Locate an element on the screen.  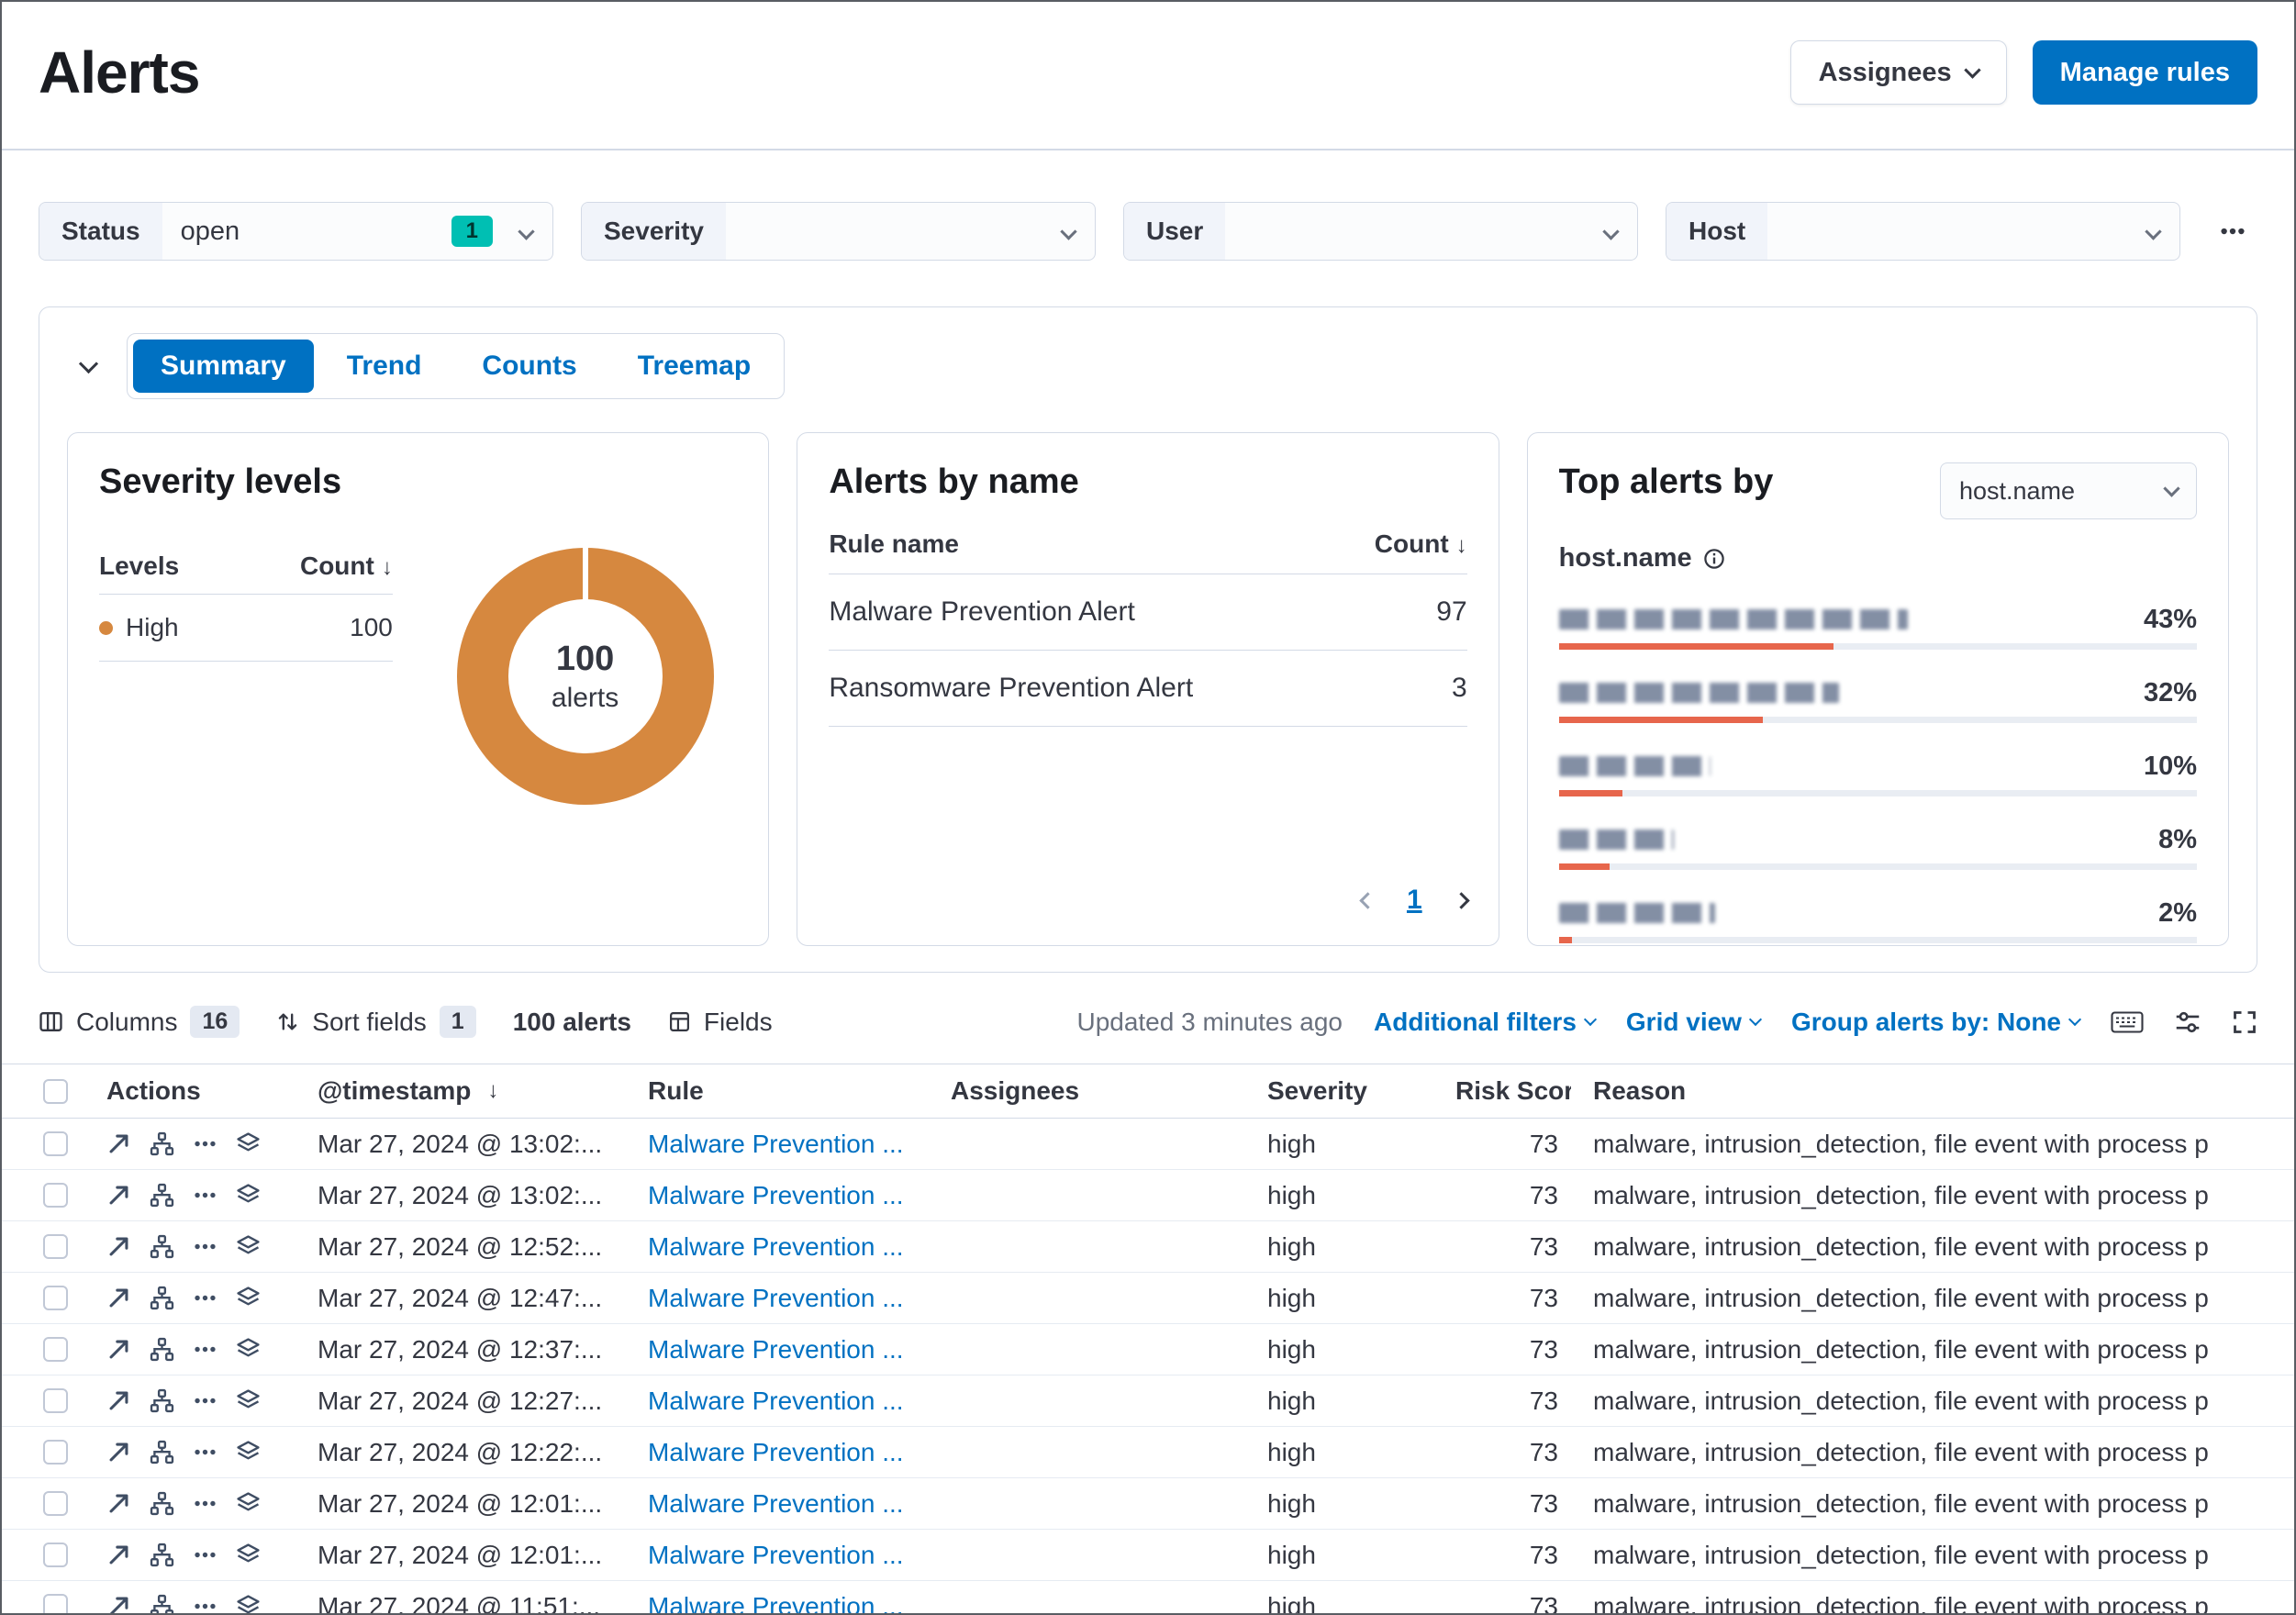
top-alert-row: 10% is located at coordinates (1877, 769).